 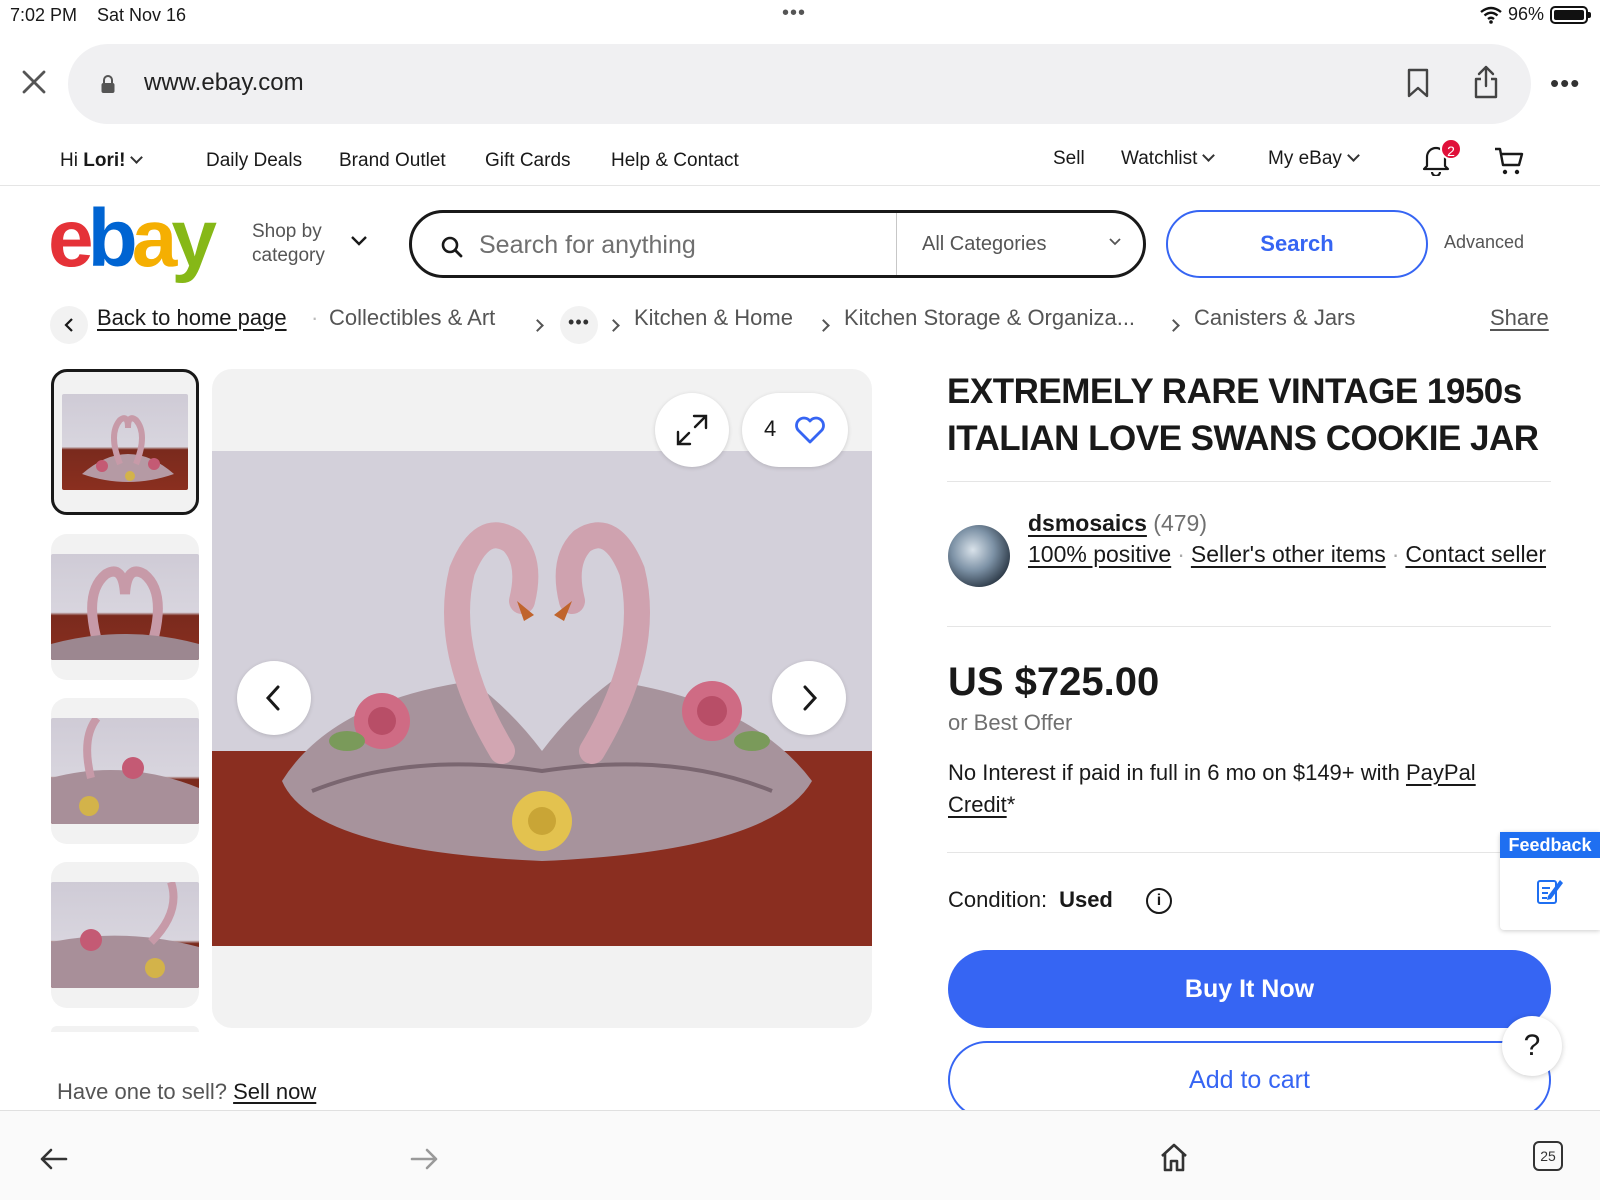 What do you see at coordinates (1486, 82) in the screenshot?
I see `share-icon` at bounding box center [1486, 82].